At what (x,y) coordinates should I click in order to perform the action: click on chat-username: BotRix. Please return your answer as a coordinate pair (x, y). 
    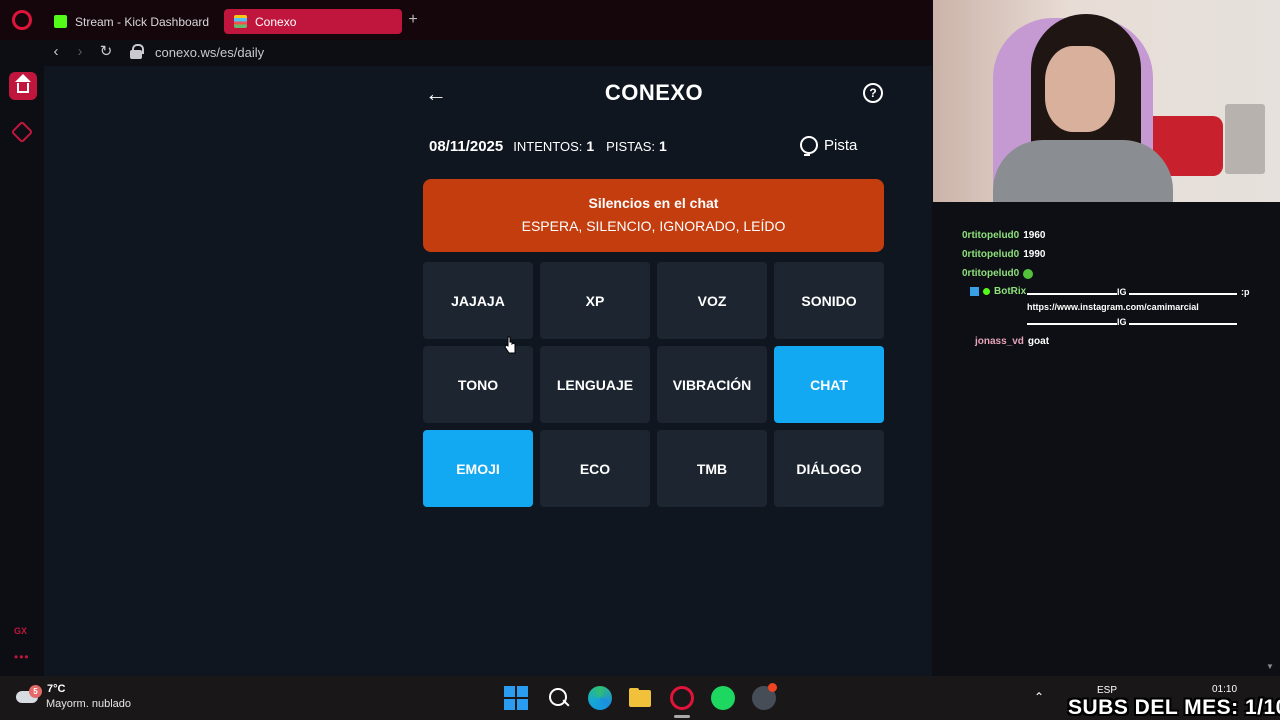
    Looking at the image, I should click on (1010, 291).